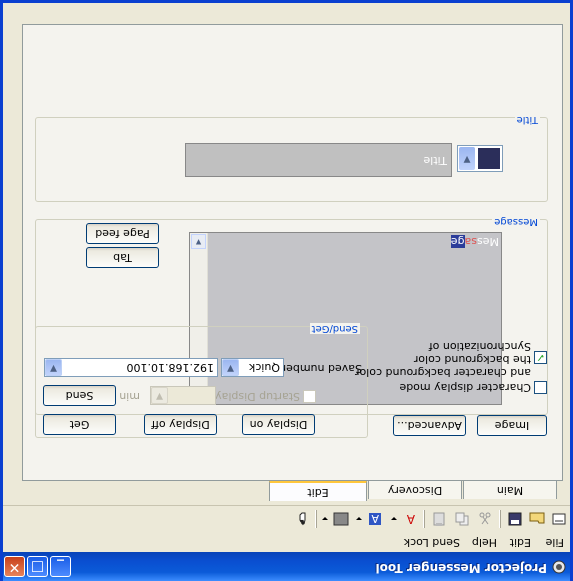  Describe the element at coordinates (79, 424) in the screenshot. I see `get-button: Get` at that location.